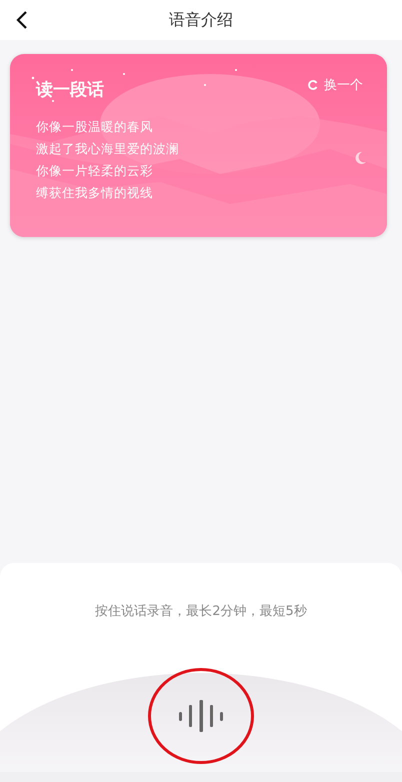  I want to click on waveform-icon, so click(201, 716).